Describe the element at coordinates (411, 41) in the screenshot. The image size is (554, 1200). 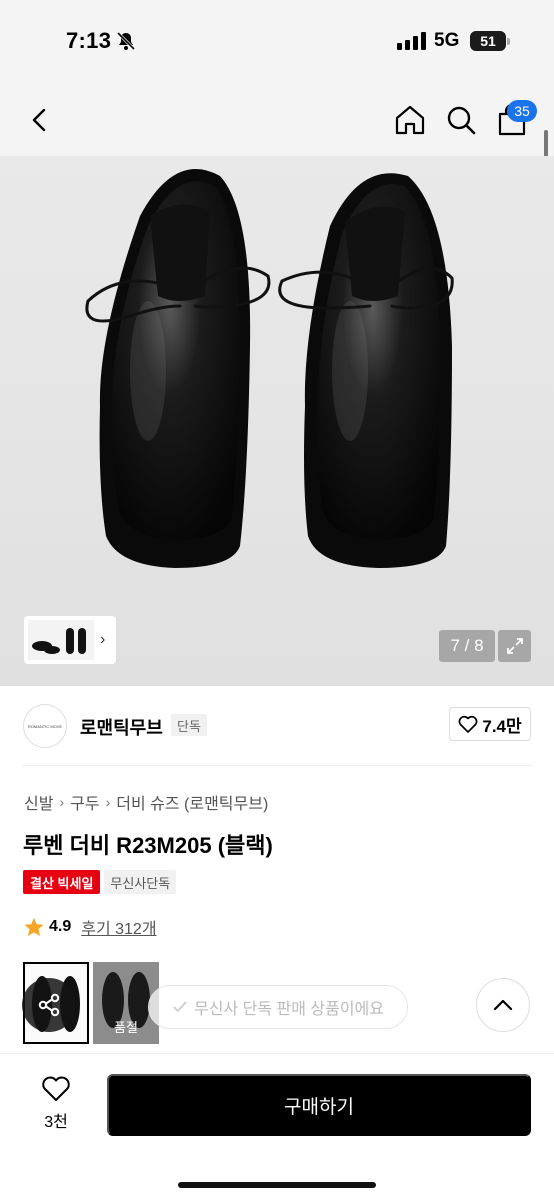
I see `signal-icon` at that location.